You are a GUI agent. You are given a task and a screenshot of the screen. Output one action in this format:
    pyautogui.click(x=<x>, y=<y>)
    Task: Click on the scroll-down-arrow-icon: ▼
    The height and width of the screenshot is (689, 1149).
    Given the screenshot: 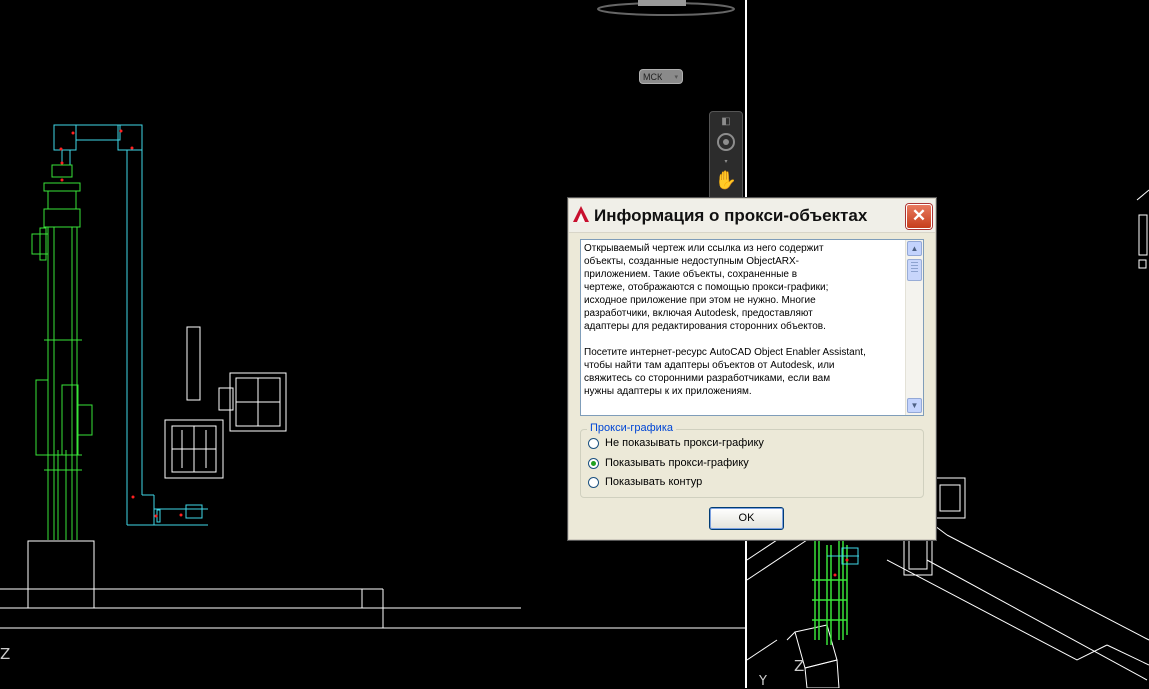 What is the action you would take?
    pyautogui.click(x=914, y=405)
    